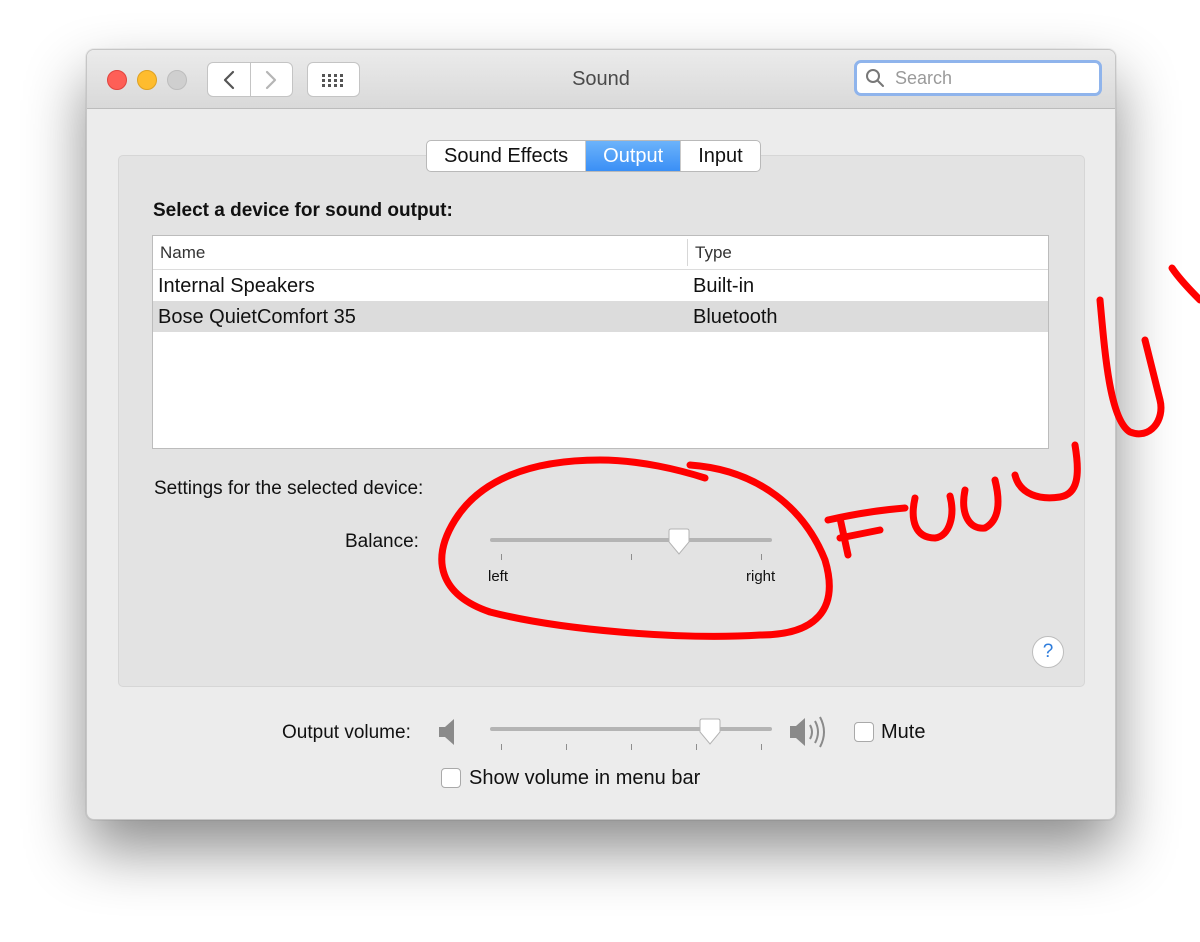 This screenshot has height=942, width=1200. Describe the element at coordinates (679, 542) in the screenshot. I see `balance-slider-knob` at that location.